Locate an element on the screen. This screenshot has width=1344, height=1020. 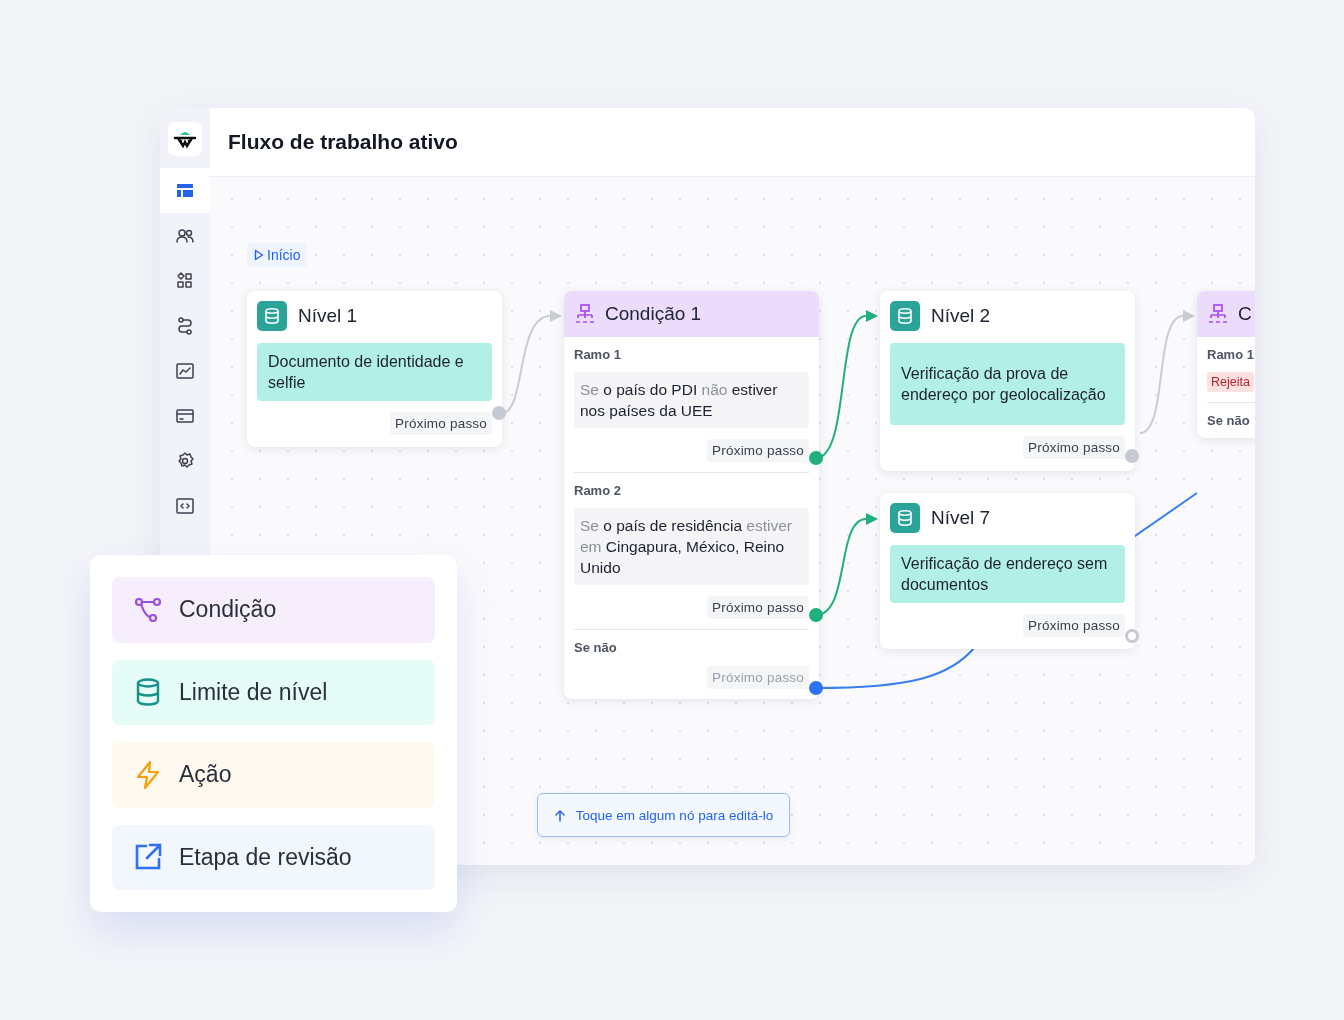
node-card: Nível 2 Verificação da prova de endereço por geolocalização Próximo passo is located at coordinates (1007, 381).